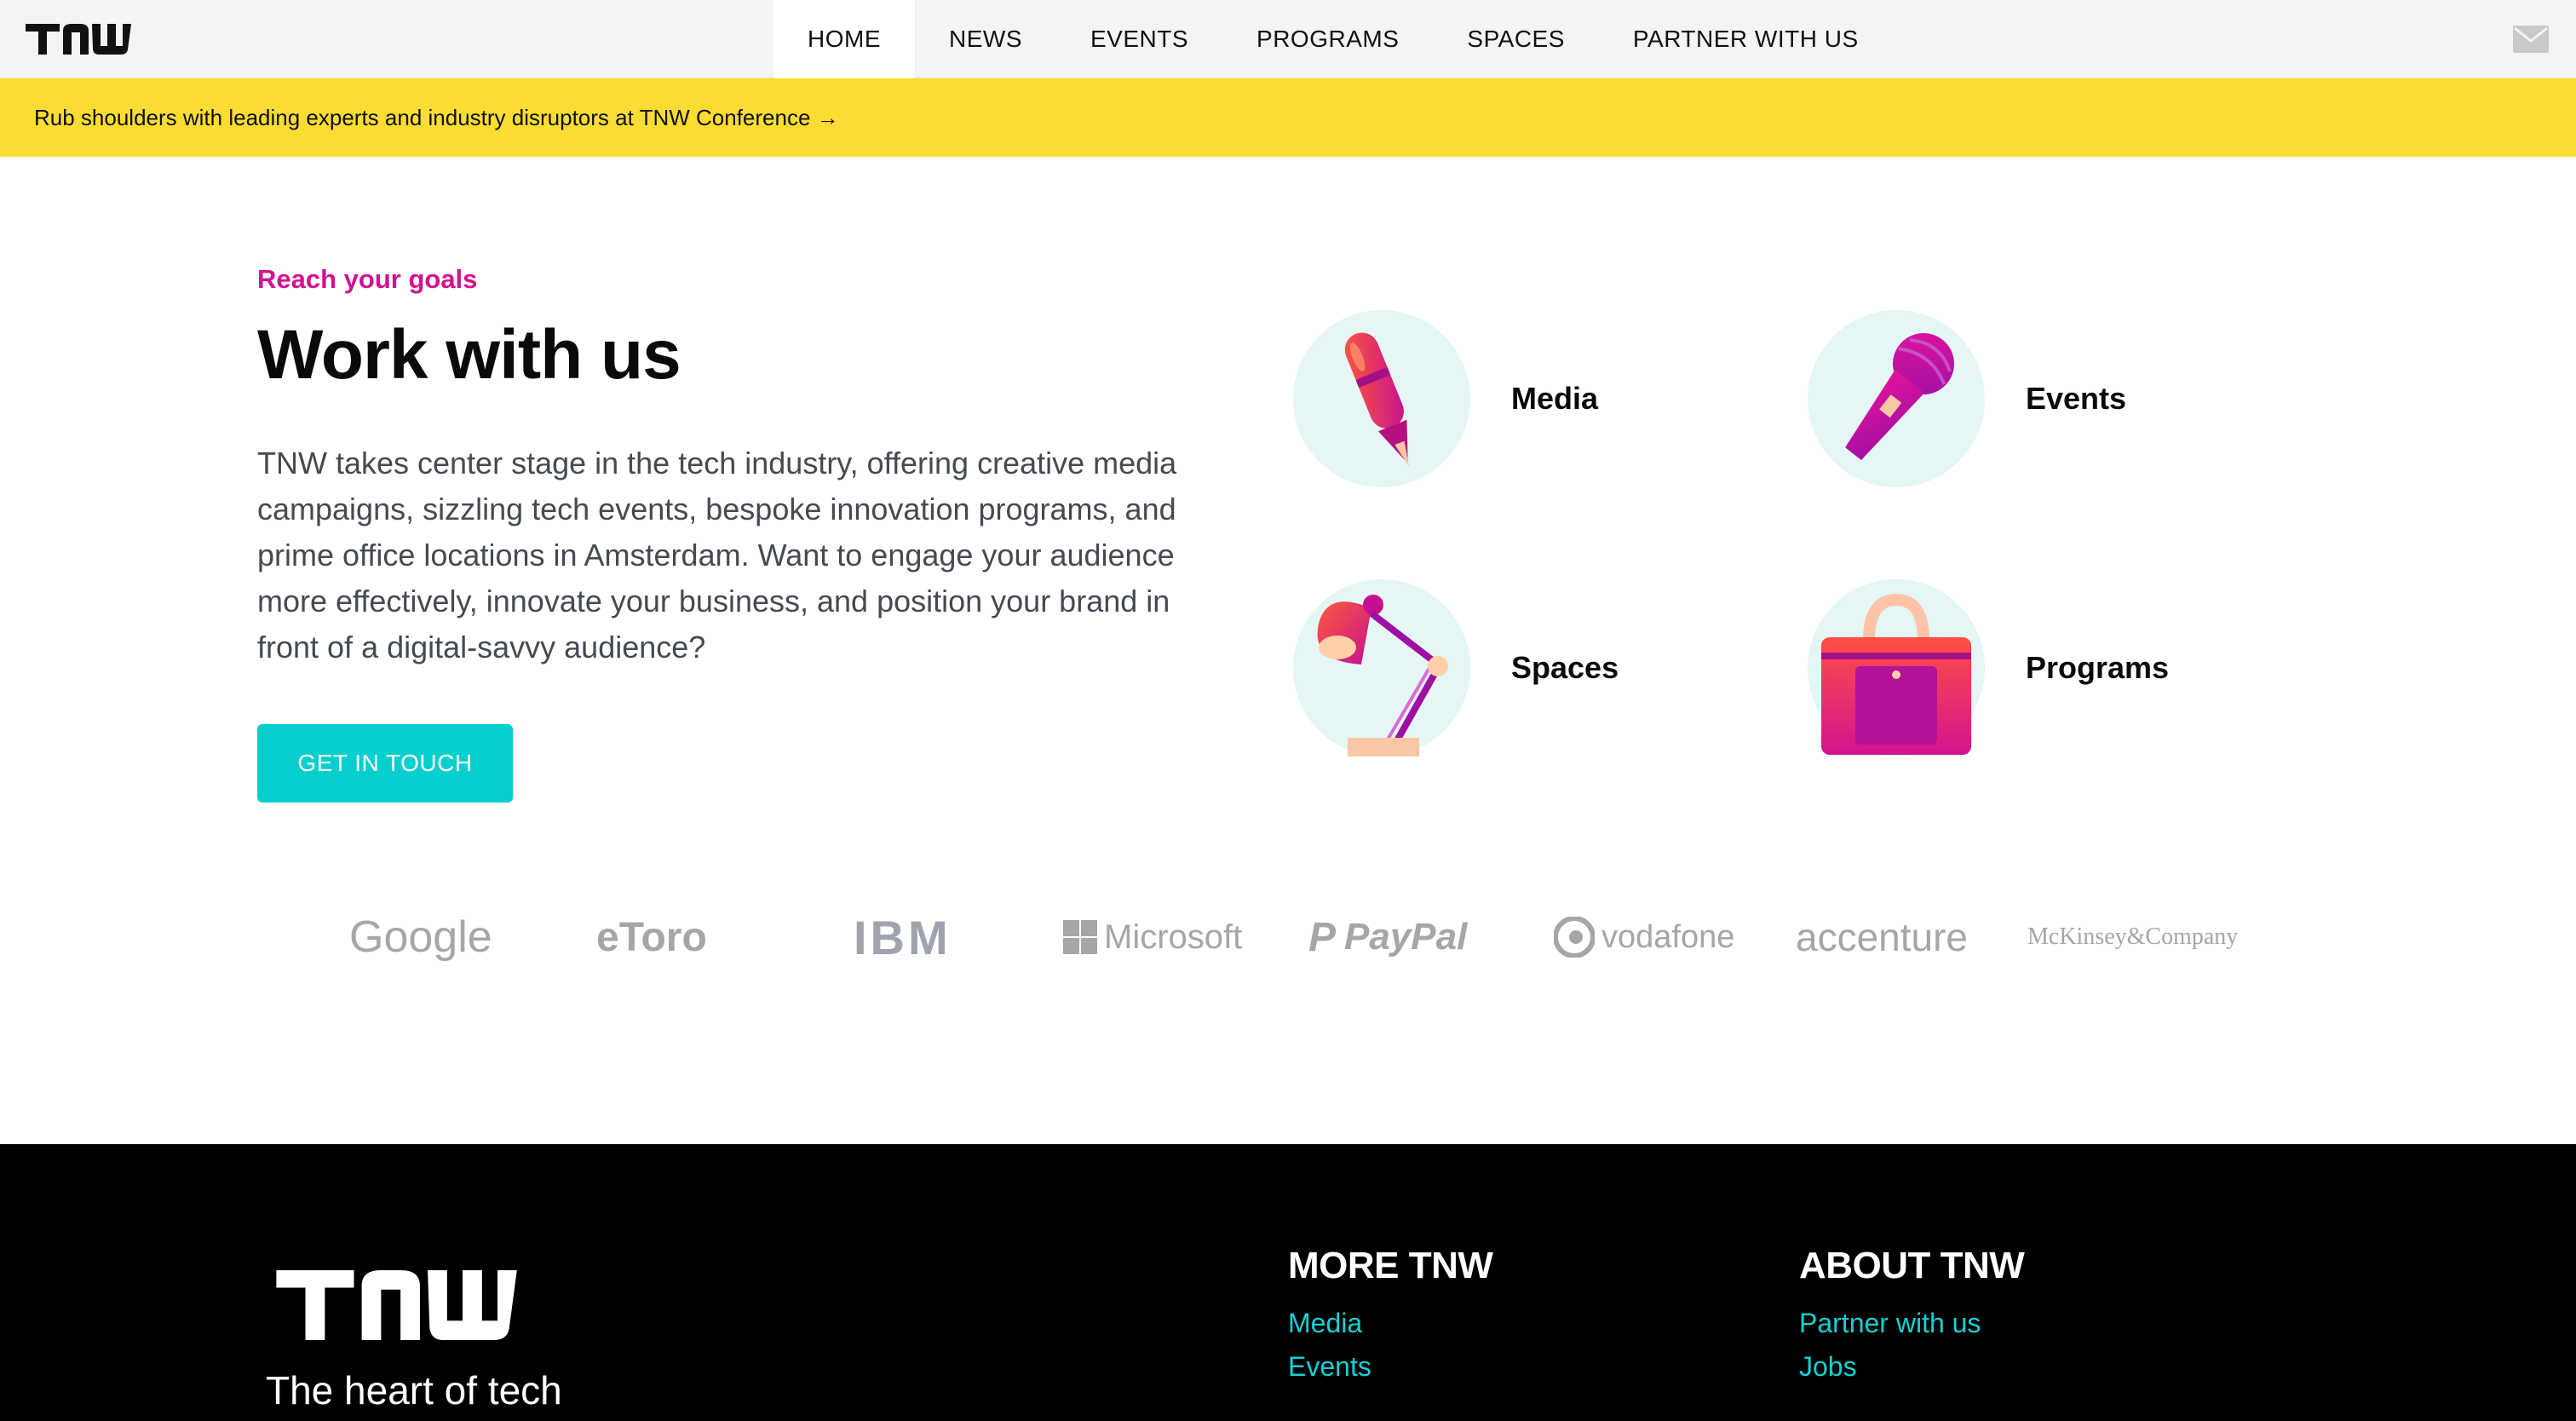  I want to click on service-label: Spaces, so click(1565, 667).